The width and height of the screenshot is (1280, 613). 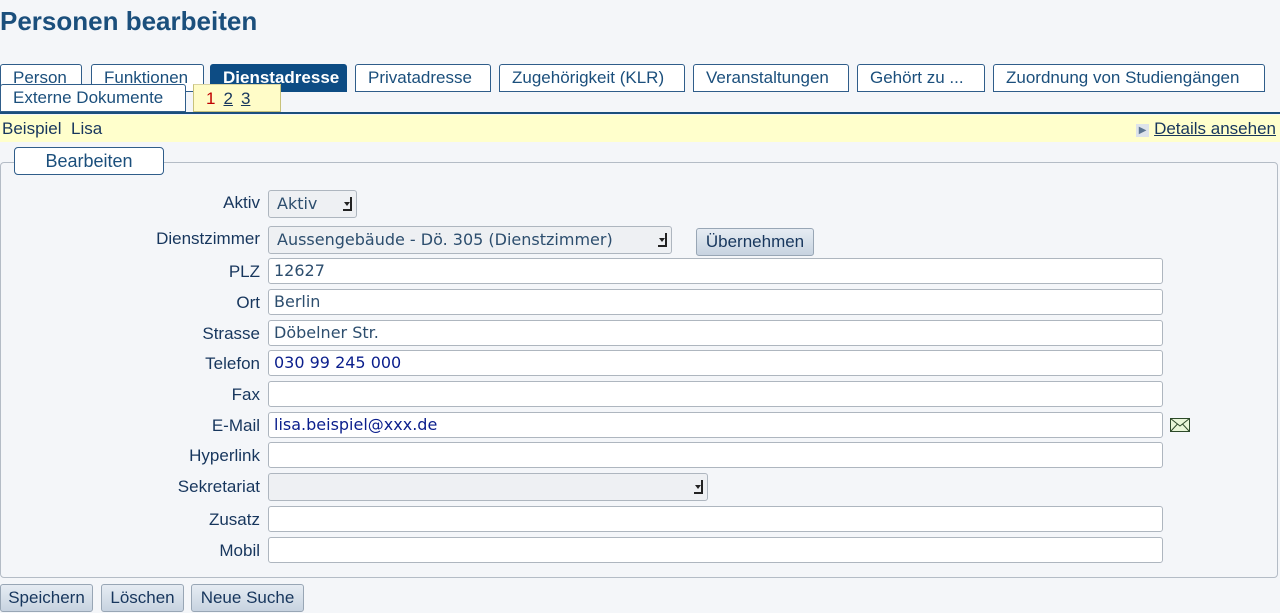 I want to click on strasse-label: Strasse, so click(x=231, y=333).